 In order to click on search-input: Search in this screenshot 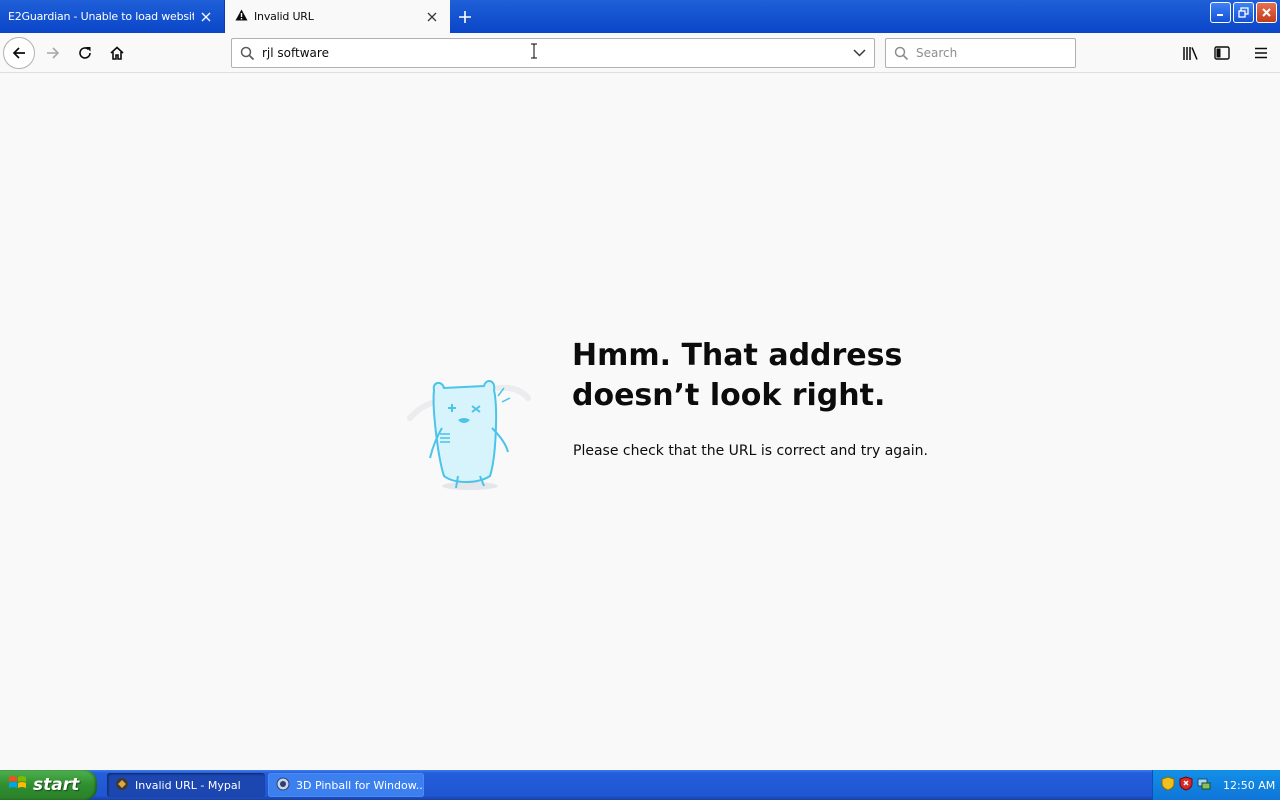, I will do `click(936, 53)`.